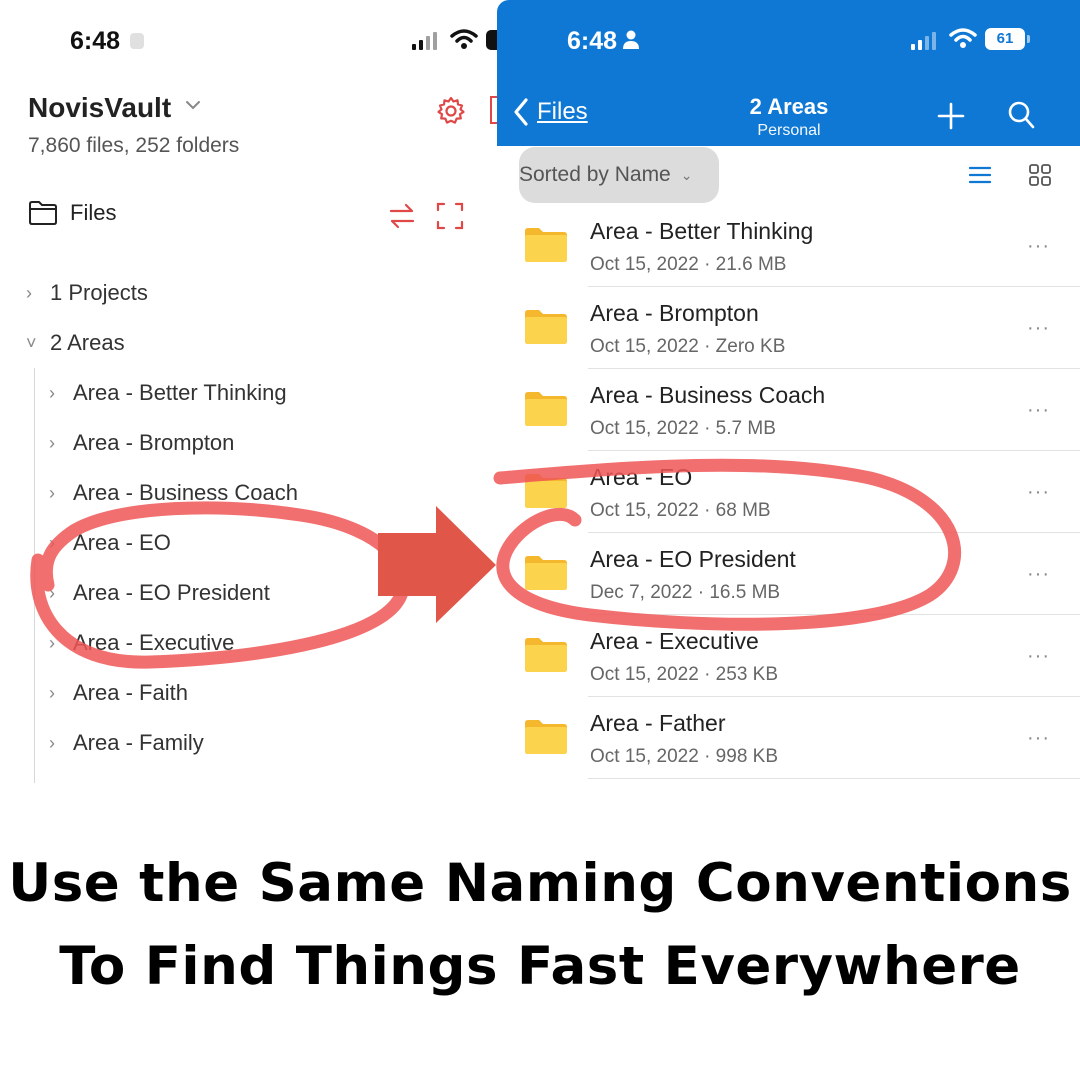 Image resolution: width=1080 pixels, height=1080 pixels. What do you see at coordinates (424, 41) in the screenshot?
I see `cellular-signal-icon` at bounding box center [424, 41].